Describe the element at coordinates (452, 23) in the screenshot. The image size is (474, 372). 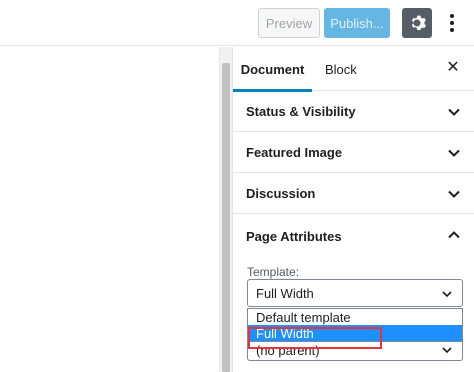
I see `more-options-button` at that location.